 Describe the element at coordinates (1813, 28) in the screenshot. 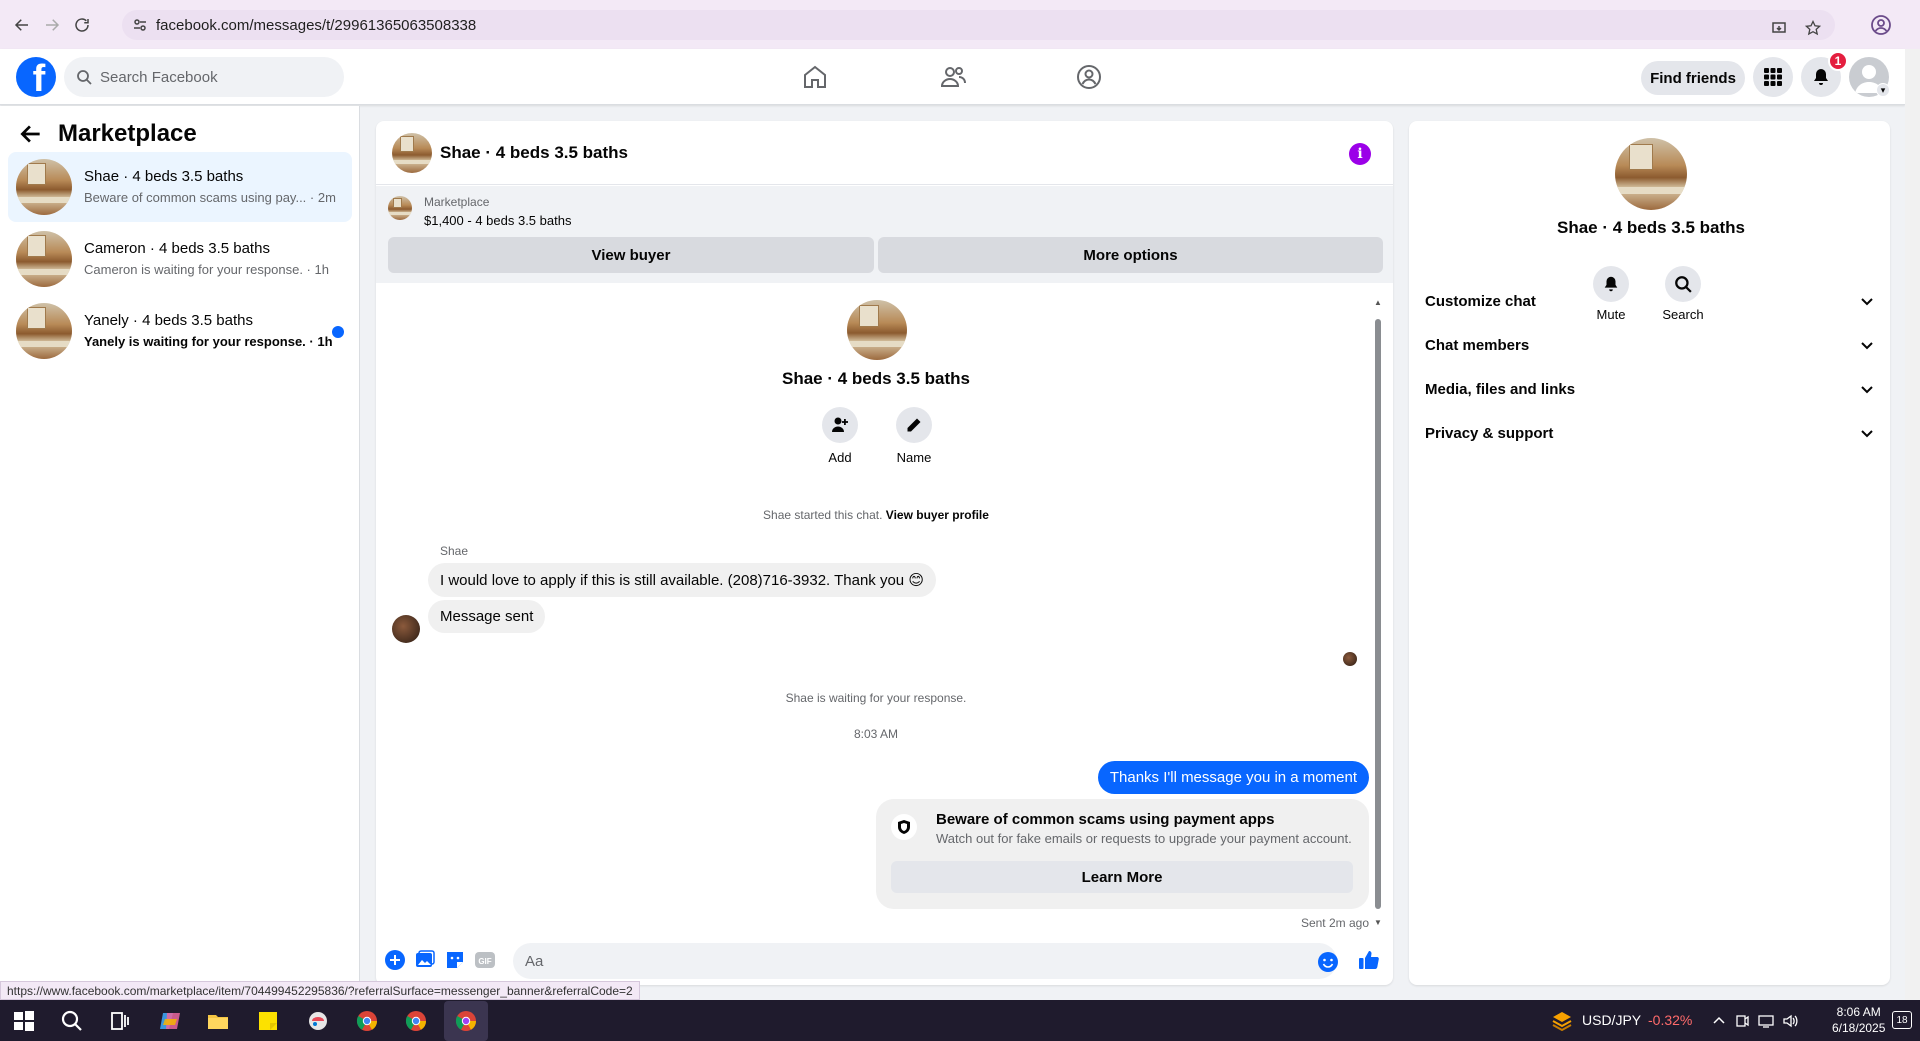

I see `bookmark-star-icon` at that location.